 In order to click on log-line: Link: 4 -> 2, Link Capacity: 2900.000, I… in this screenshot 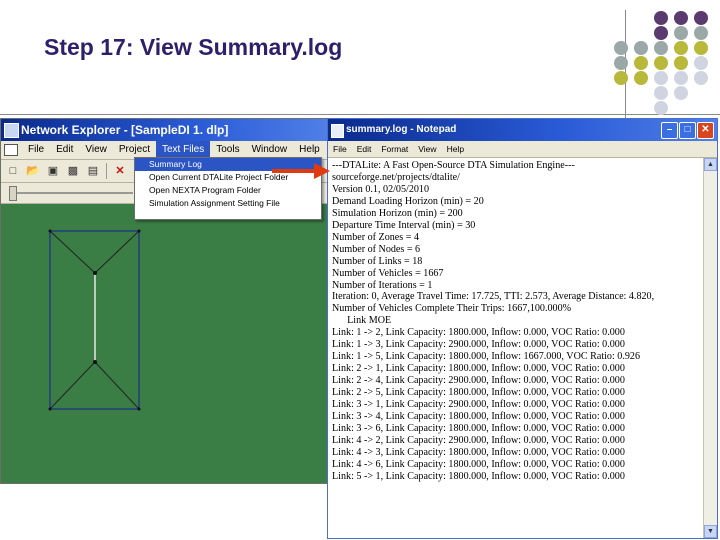, I will do `click(478, 440)`.